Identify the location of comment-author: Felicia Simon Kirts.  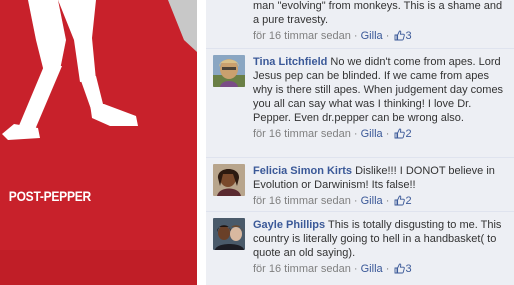
(302, 171).